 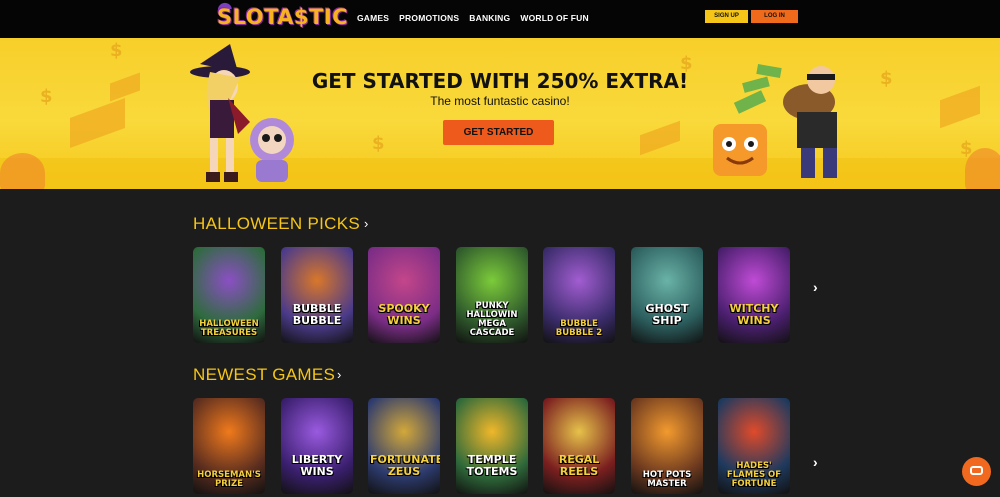 What do you see at coordinates (242, 113) in the screenshot?
I see `witch-character-illustration` at bounding box center [242, 113].